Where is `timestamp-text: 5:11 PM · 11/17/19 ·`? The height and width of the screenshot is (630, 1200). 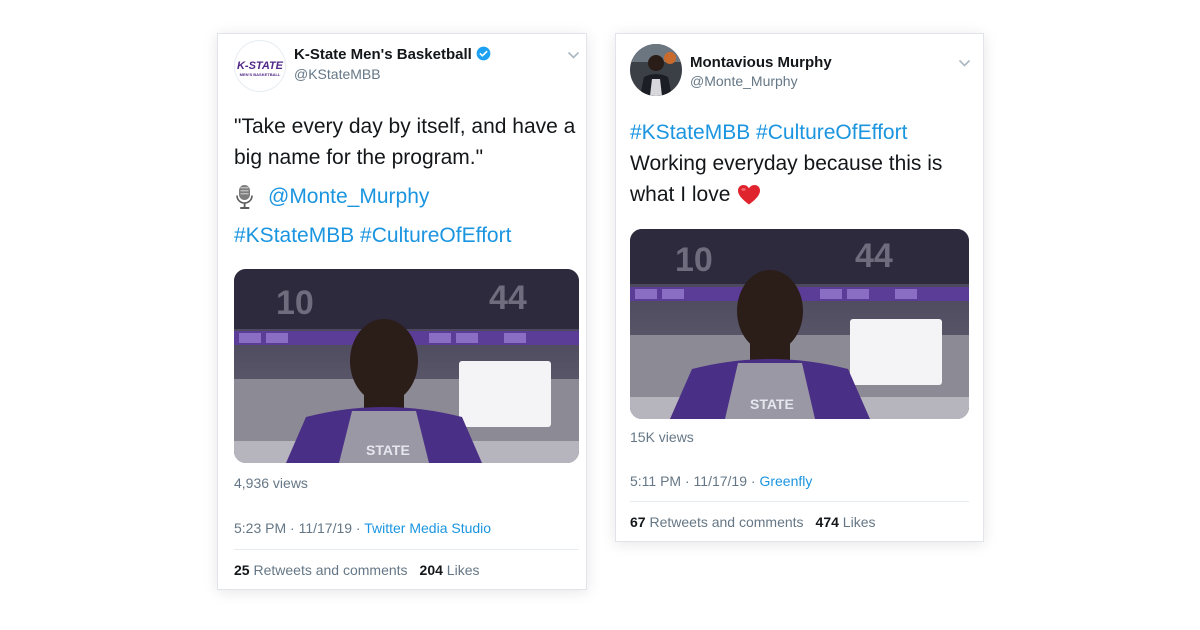
timestamp-text: 5:11 PM · 11/17/19 · is located at coordinates (694, 481).